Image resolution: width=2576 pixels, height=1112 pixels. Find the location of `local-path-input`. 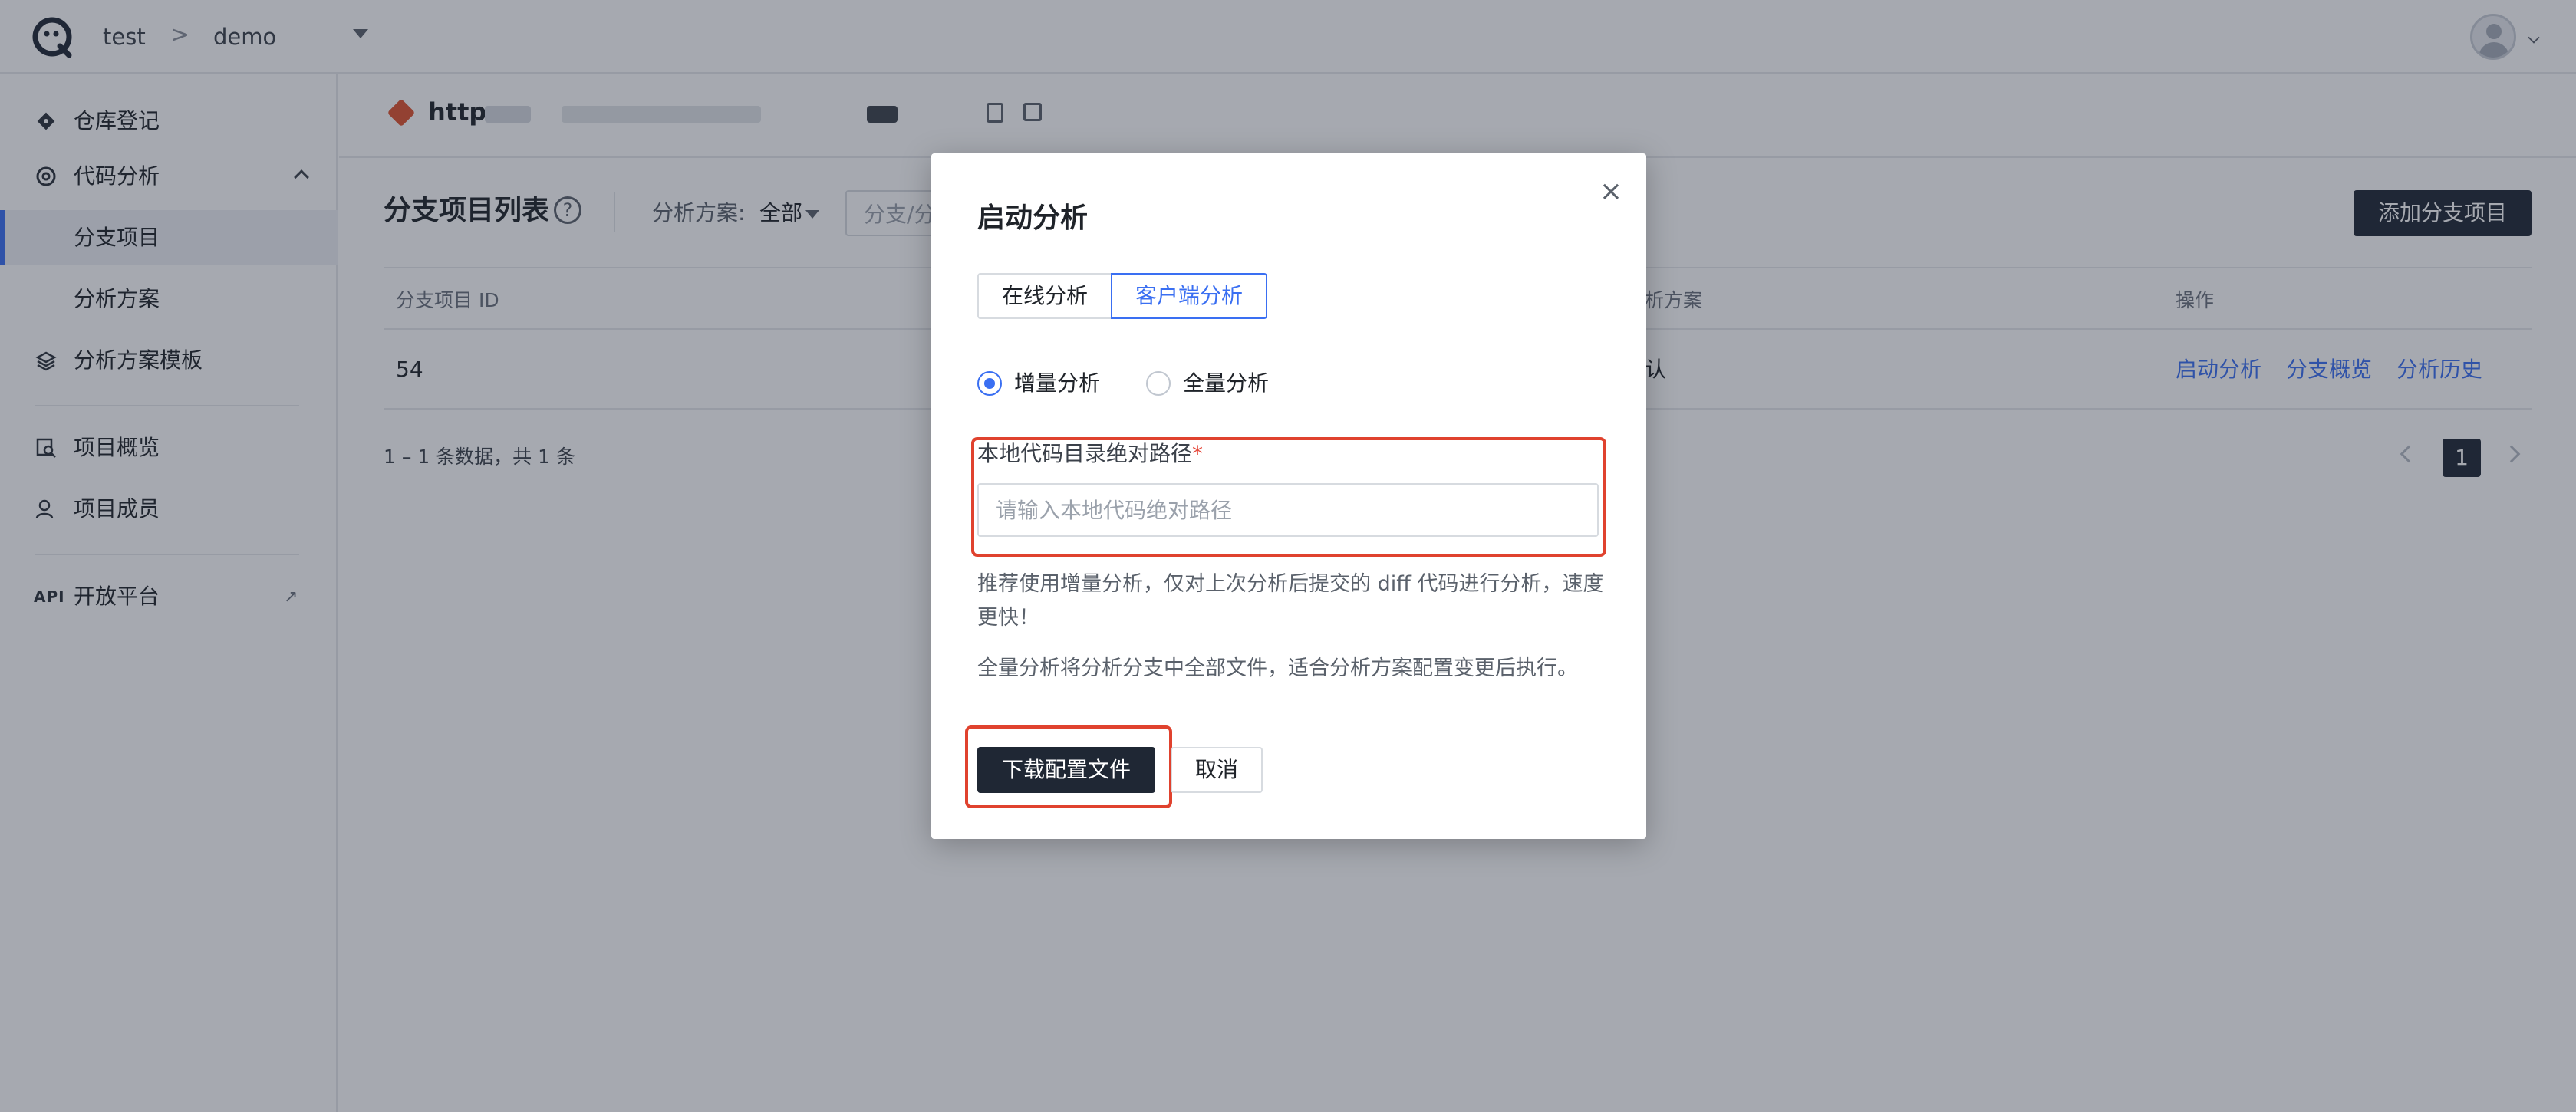

local-path-input is located at coordinates (1288, 510).